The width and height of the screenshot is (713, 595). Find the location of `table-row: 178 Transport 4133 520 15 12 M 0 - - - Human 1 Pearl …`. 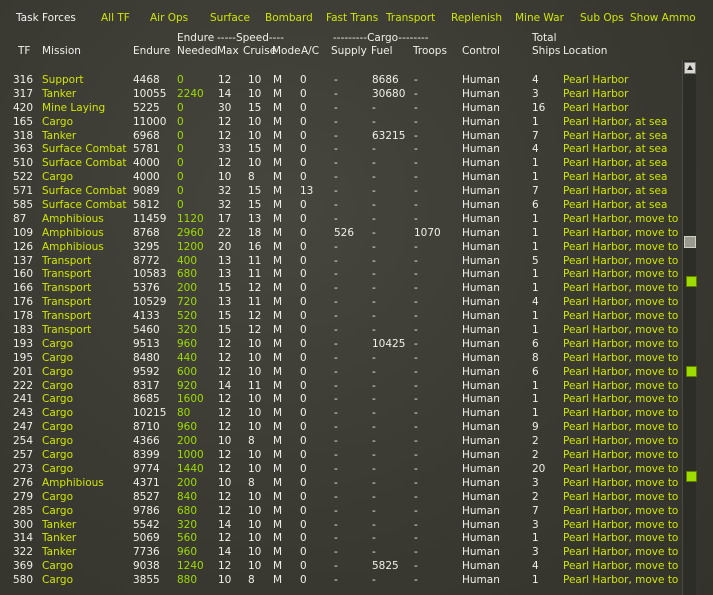

table-row: 178 Transport 4133 520 15 12 M 0 - - - Human 1 Pearl … is located at coordinates (341, 317).